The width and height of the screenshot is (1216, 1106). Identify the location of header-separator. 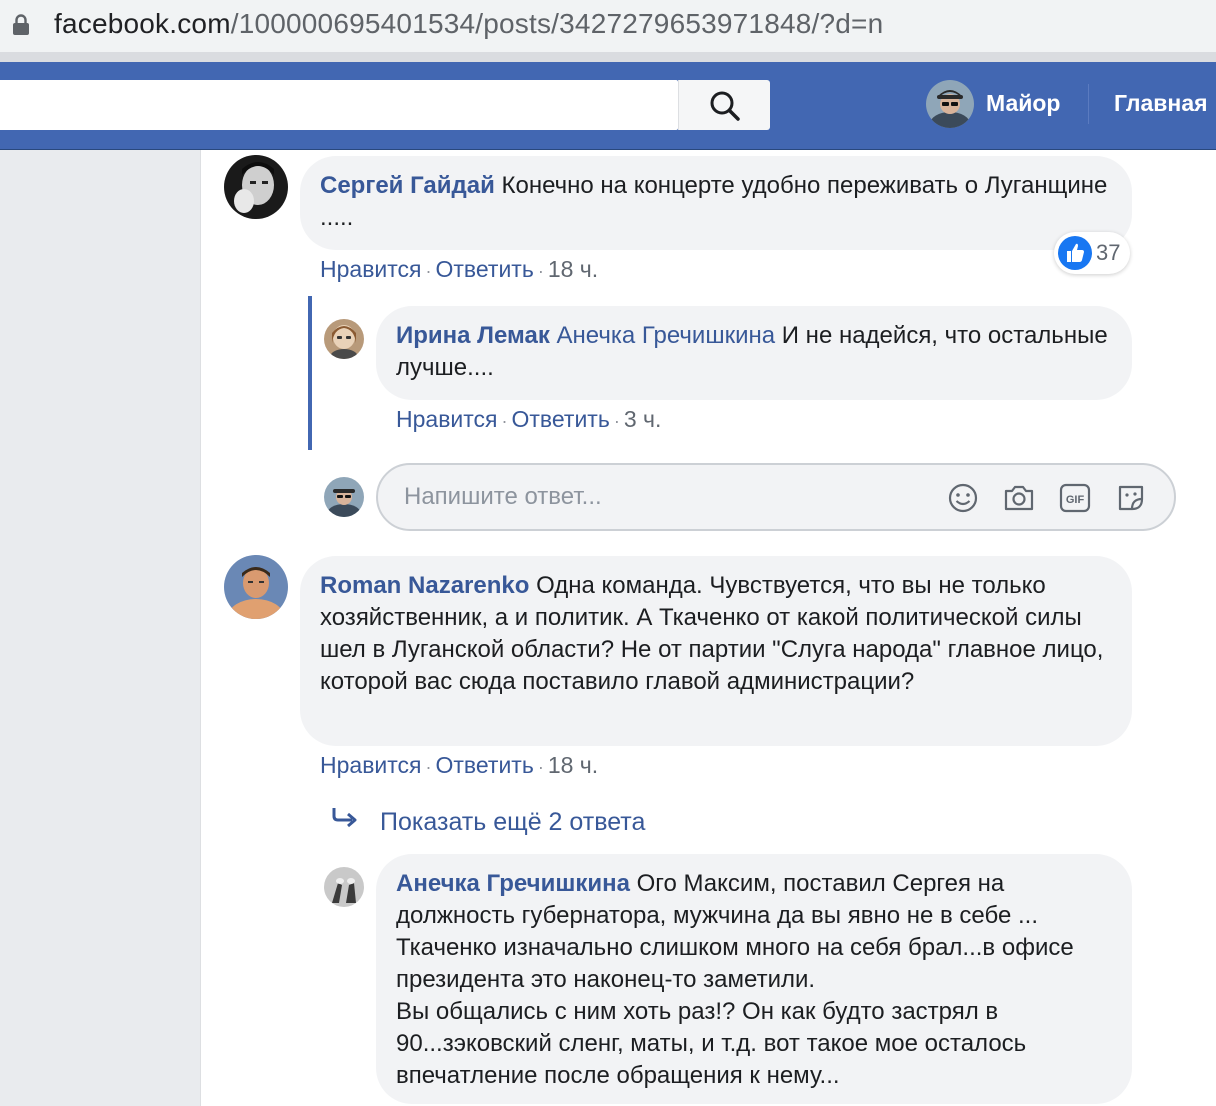
(1088, 104).